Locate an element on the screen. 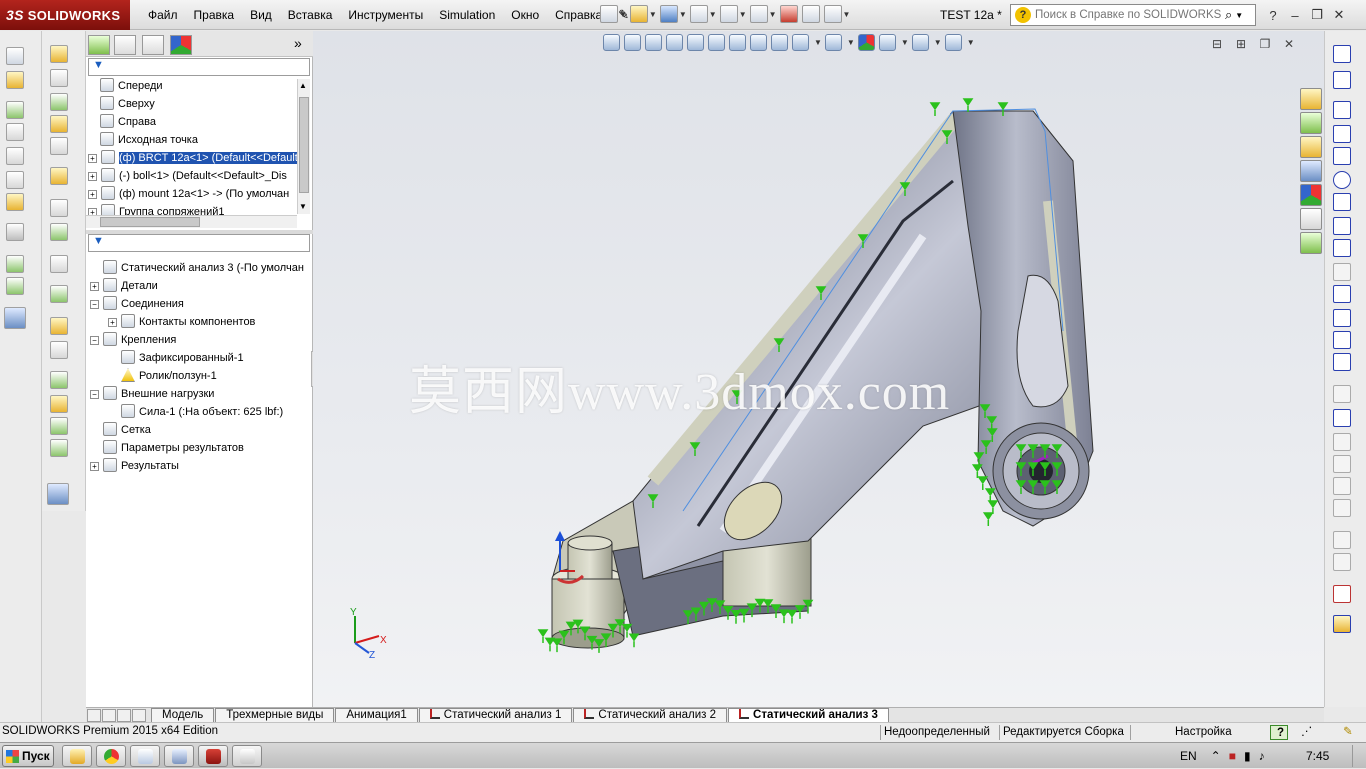 The image size is (1366, 769). simulation-tree-item: + Результаты is located at coordinates (134, 466).